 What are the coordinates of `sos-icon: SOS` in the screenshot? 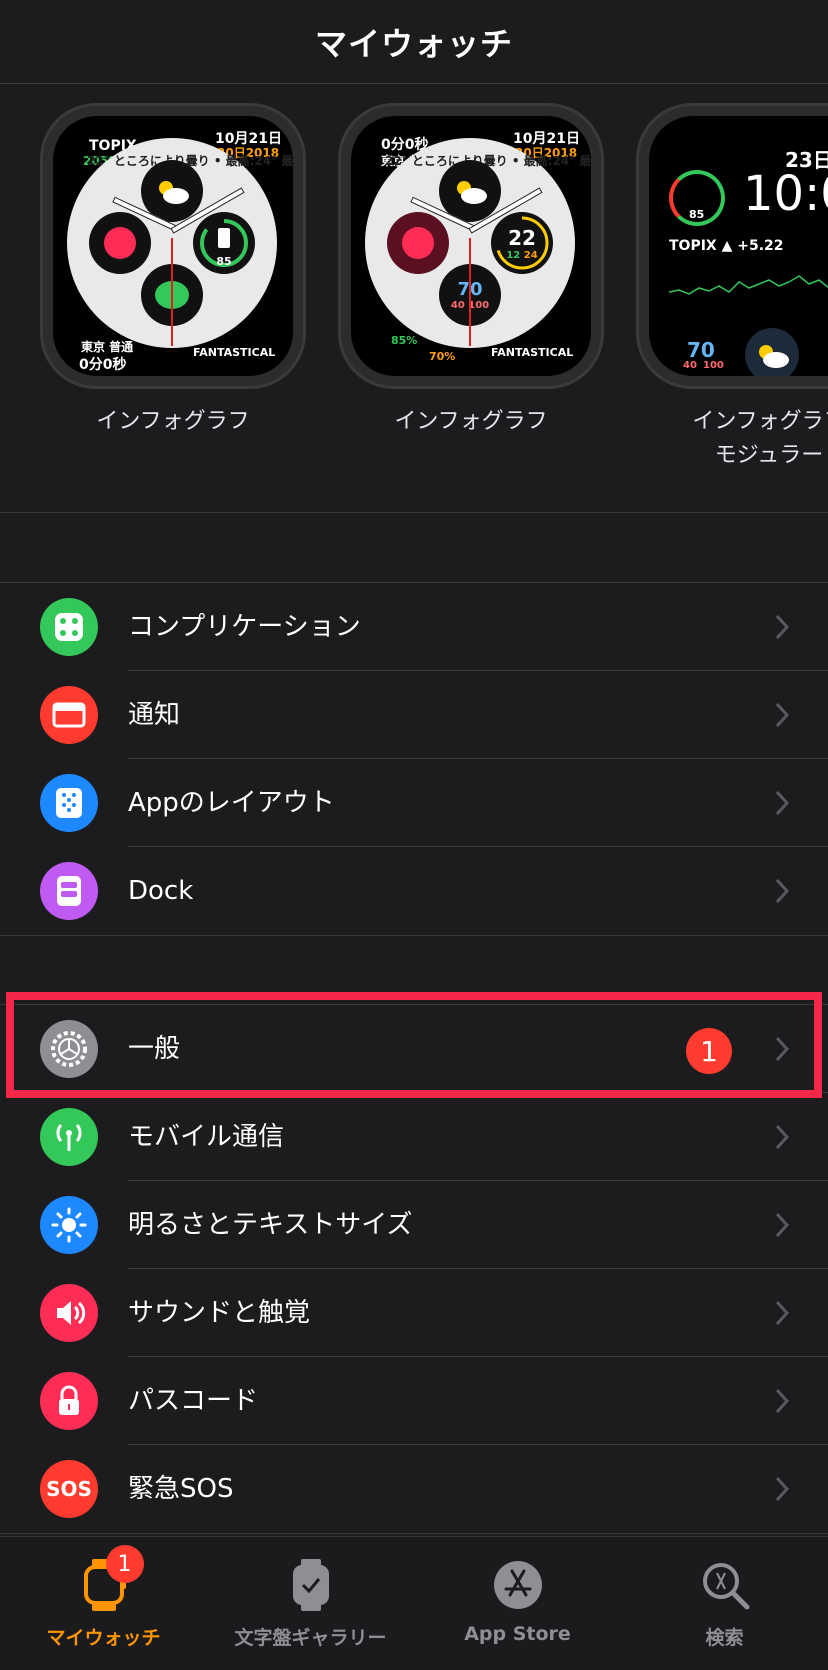 It's located at (69, 1489).